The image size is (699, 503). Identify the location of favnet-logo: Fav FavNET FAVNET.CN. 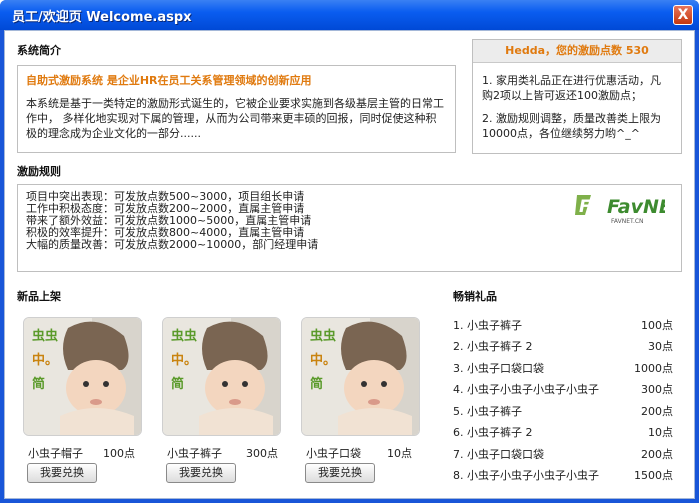
(631, 208).